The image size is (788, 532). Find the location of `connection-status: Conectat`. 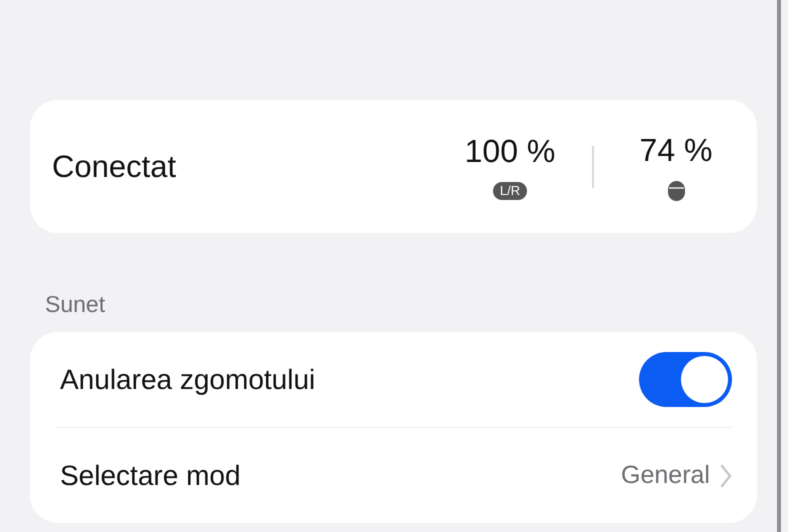

connection-status: Conectat is located at coordinates (114, 166).